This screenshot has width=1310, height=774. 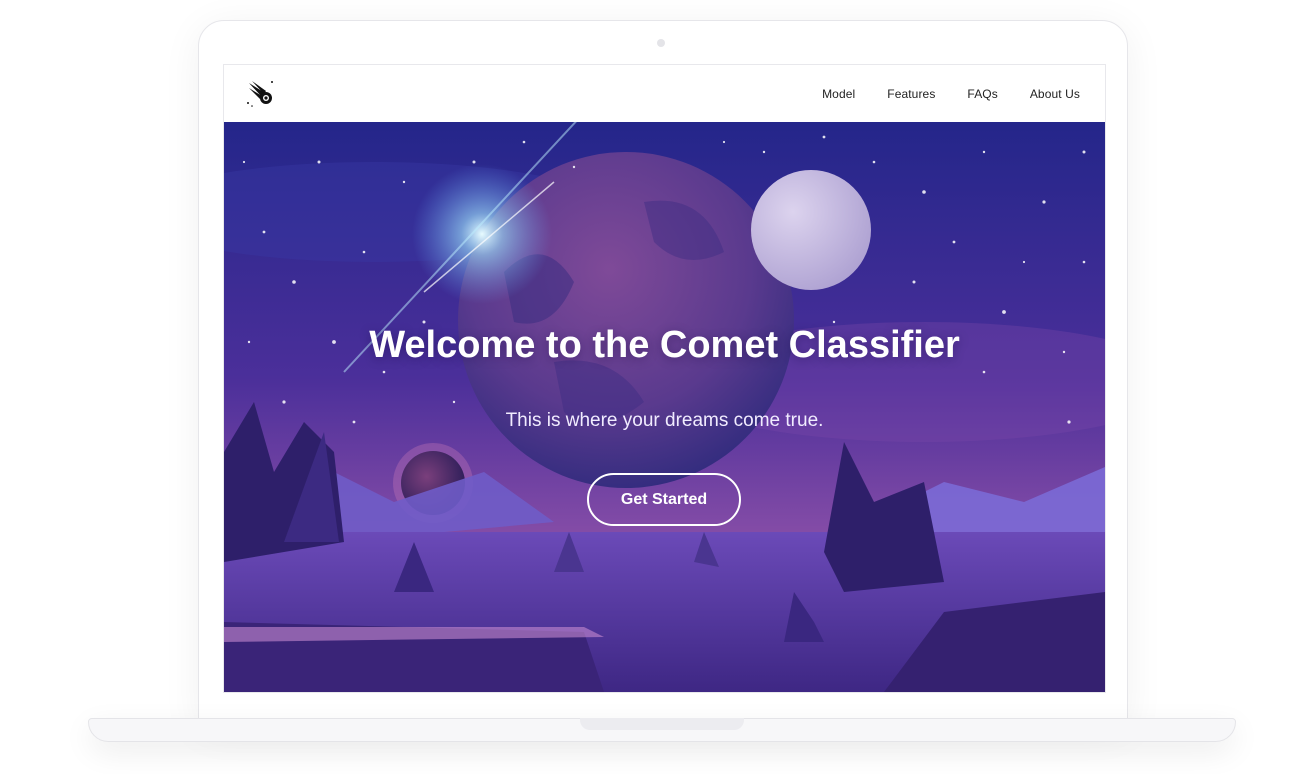 What do you see at coordinates (838, 94) in the screenshot?
I see `nav-link-model: Model` at bounding box center [838, 94].